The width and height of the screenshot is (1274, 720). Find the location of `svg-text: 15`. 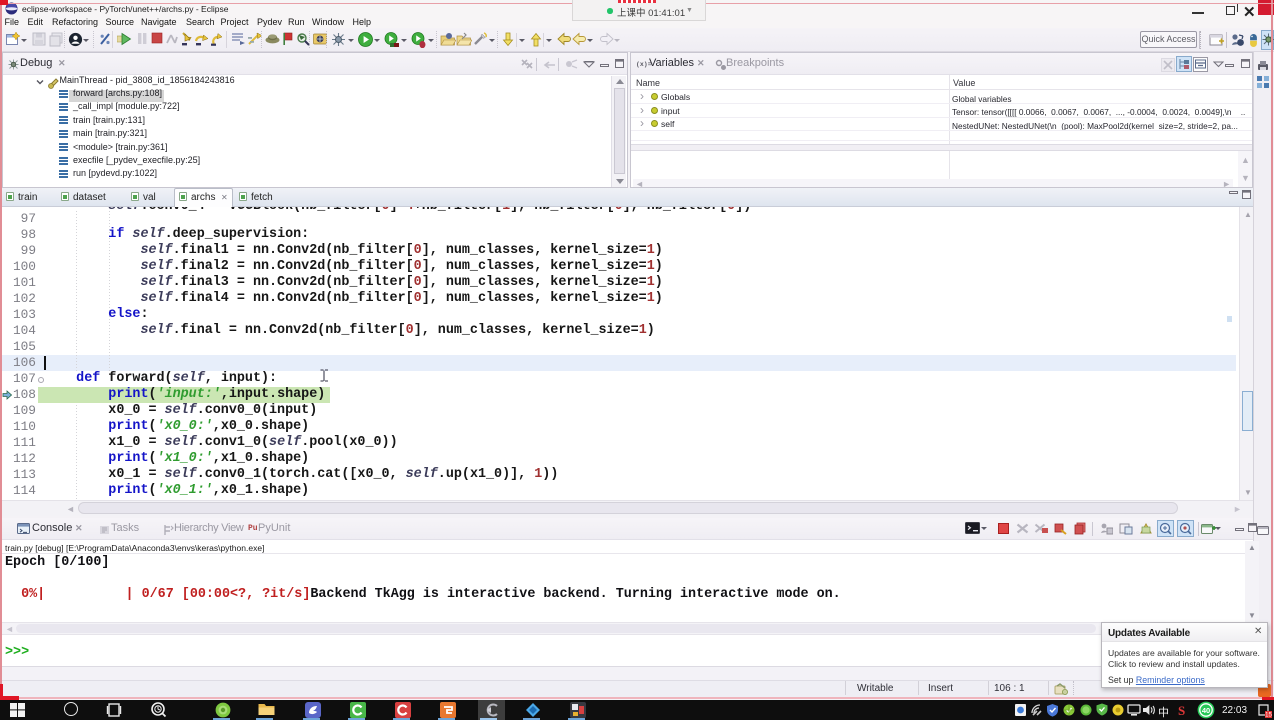

svg-text: 15 is located at coordinates (1268, 715).